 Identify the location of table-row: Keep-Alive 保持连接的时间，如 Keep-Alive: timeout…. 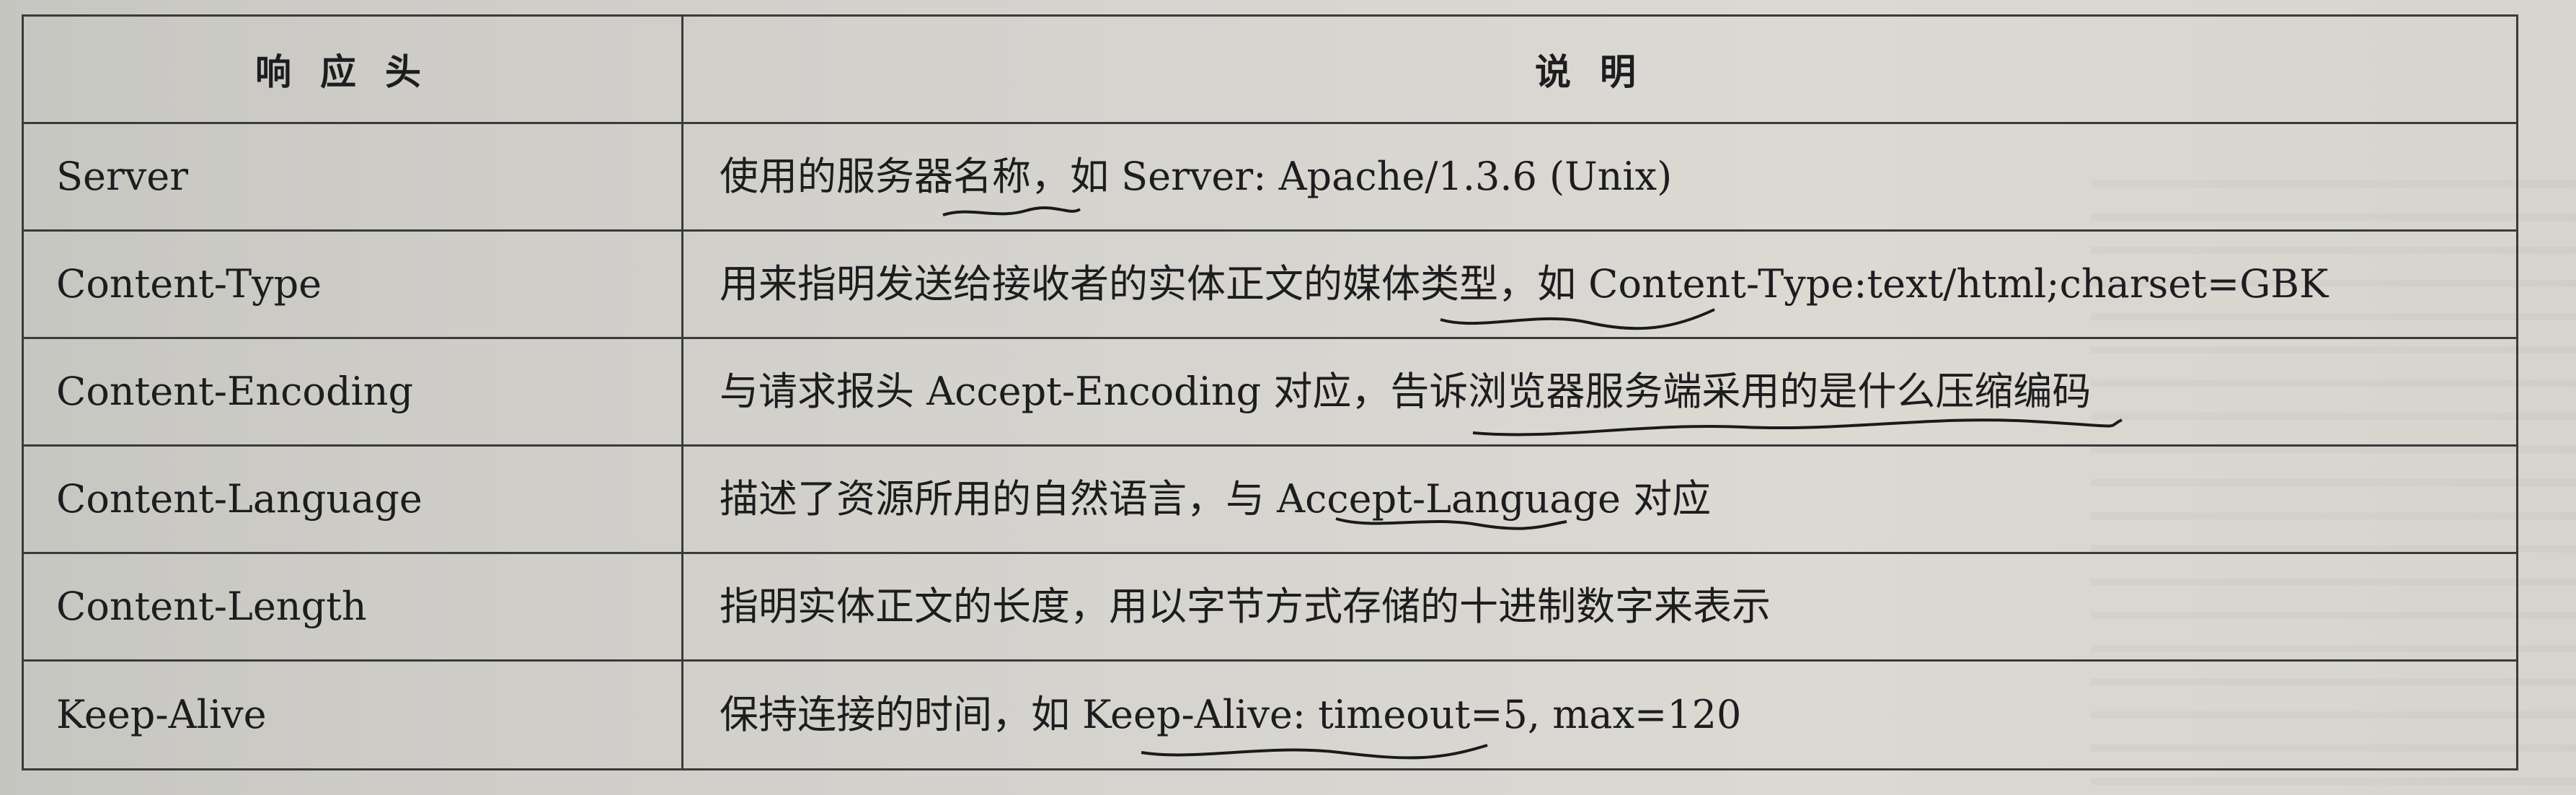
(1270, 714).